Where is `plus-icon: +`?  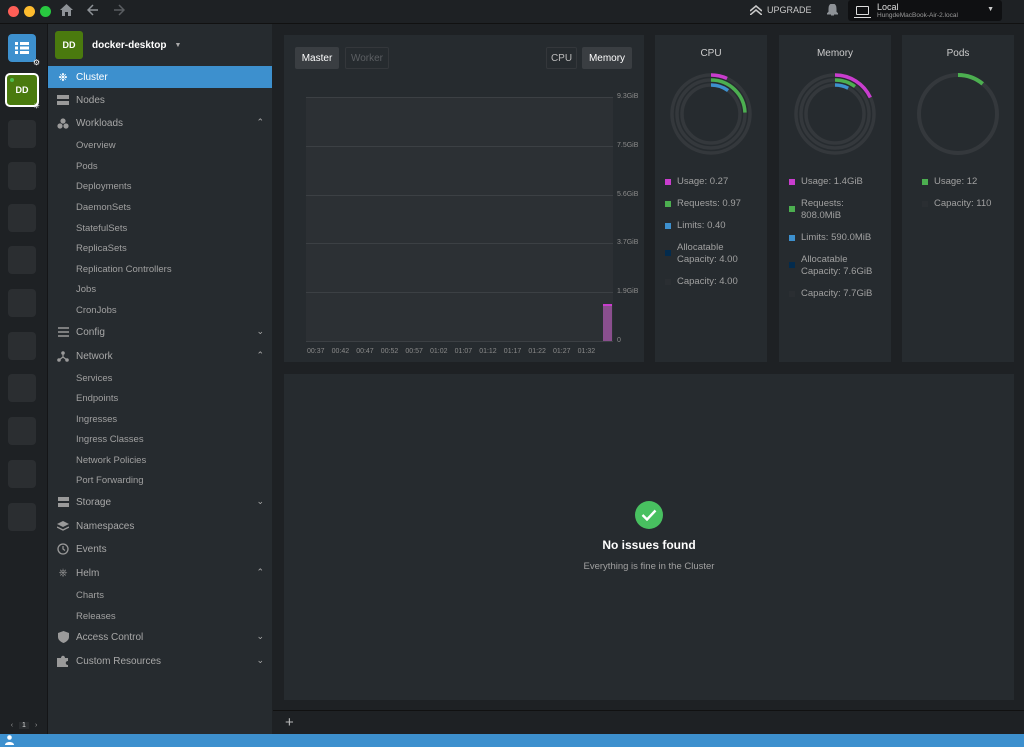 plus-icon: + is located at coordinates (289, 722).